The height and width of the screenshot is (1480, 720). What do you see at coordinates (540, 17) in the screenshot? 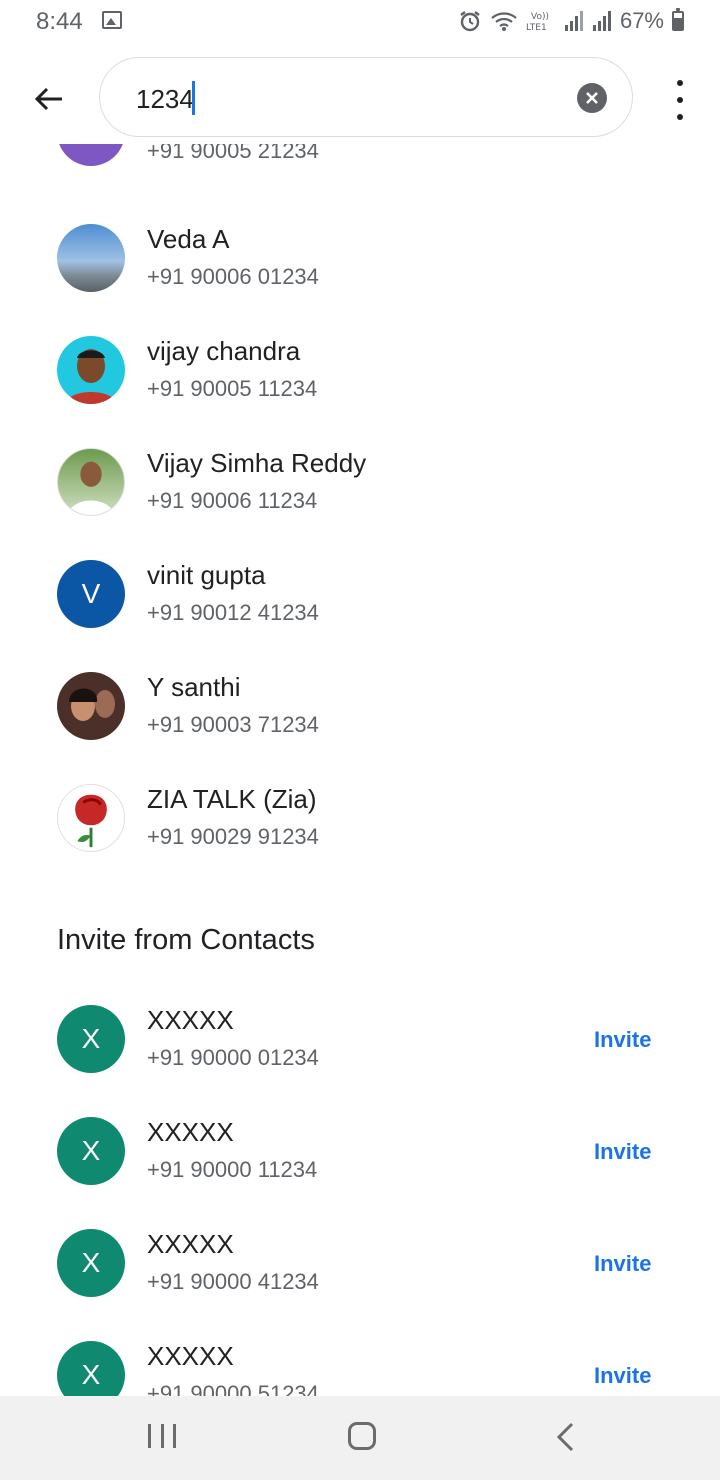
I see `svg-text: Vo))` at bounding box center [540, 17].